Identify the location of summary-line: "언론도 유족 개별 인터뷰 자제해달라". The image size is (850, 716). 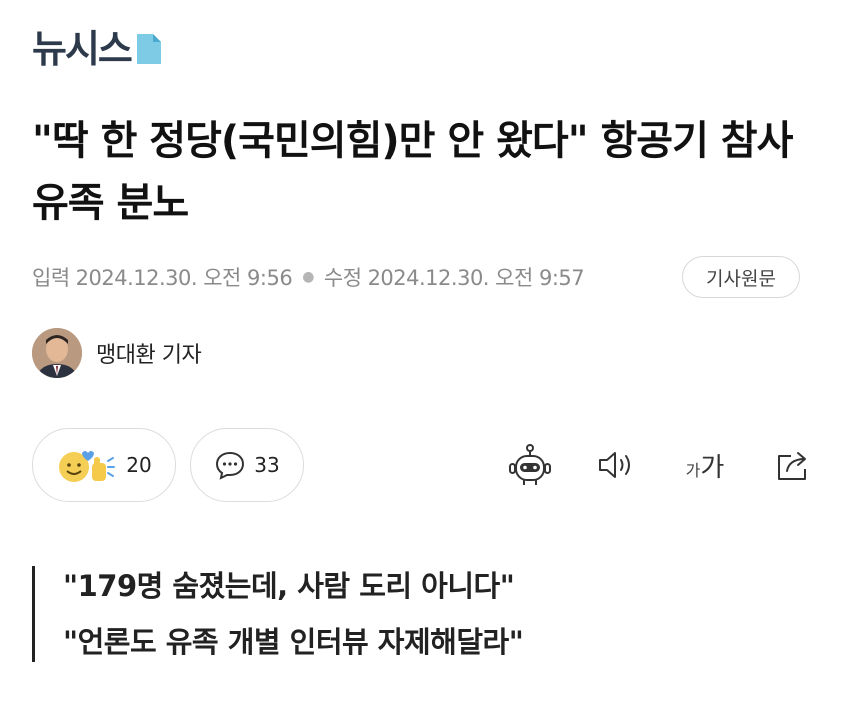
(293, 642).